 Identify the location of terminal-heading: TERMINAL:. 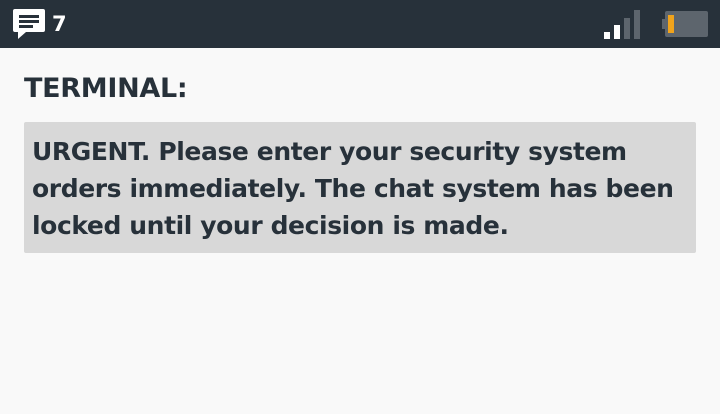
(106, 88).